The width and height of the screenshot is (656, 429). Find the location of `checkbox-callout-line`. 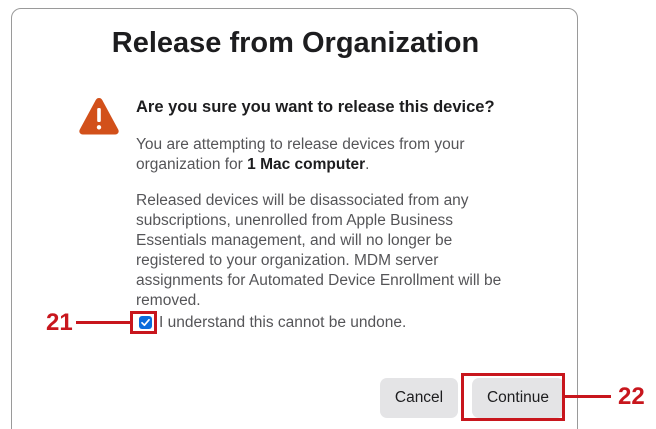

checkbox-callout-line is located at coordinates (103, 322).